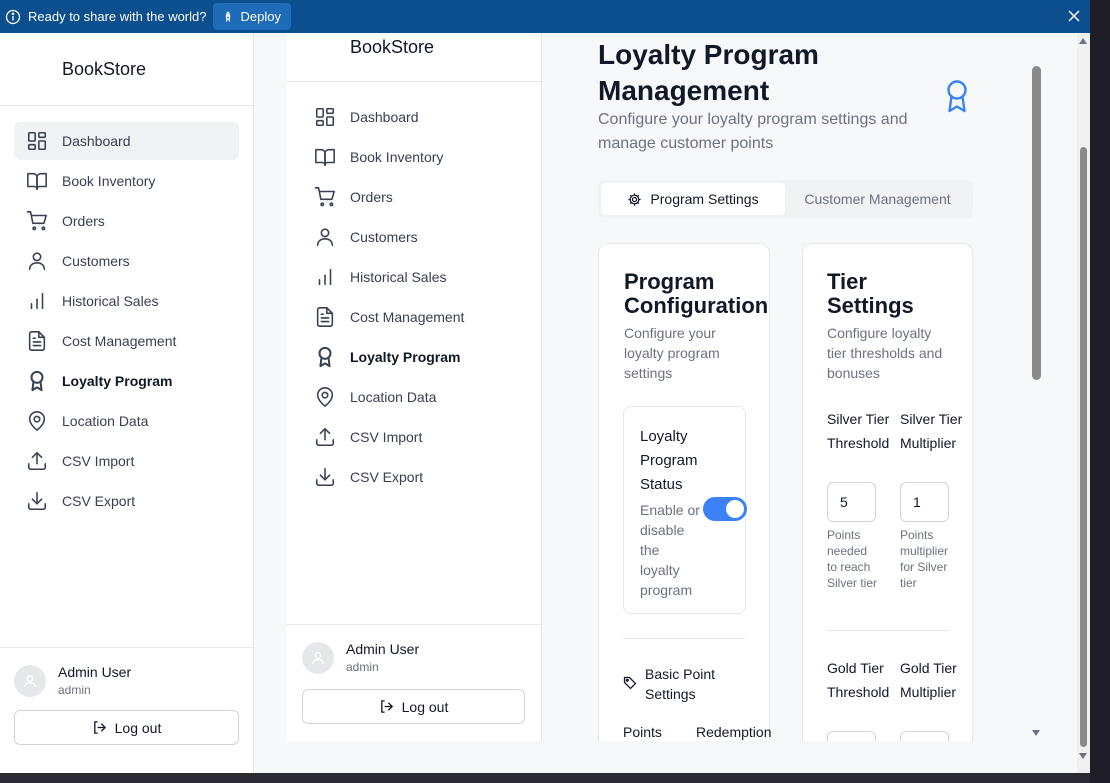  I want to click on embedded-sidebar-item-loyalty-program: Loyalty Program, so click(413, 357).